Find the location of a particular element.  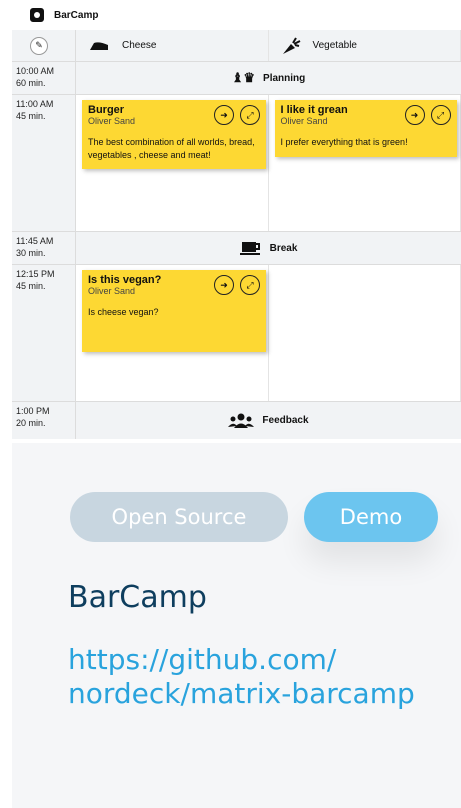

time-cell: 11:00 AM 45 min. is located at coordinates (44, 163).